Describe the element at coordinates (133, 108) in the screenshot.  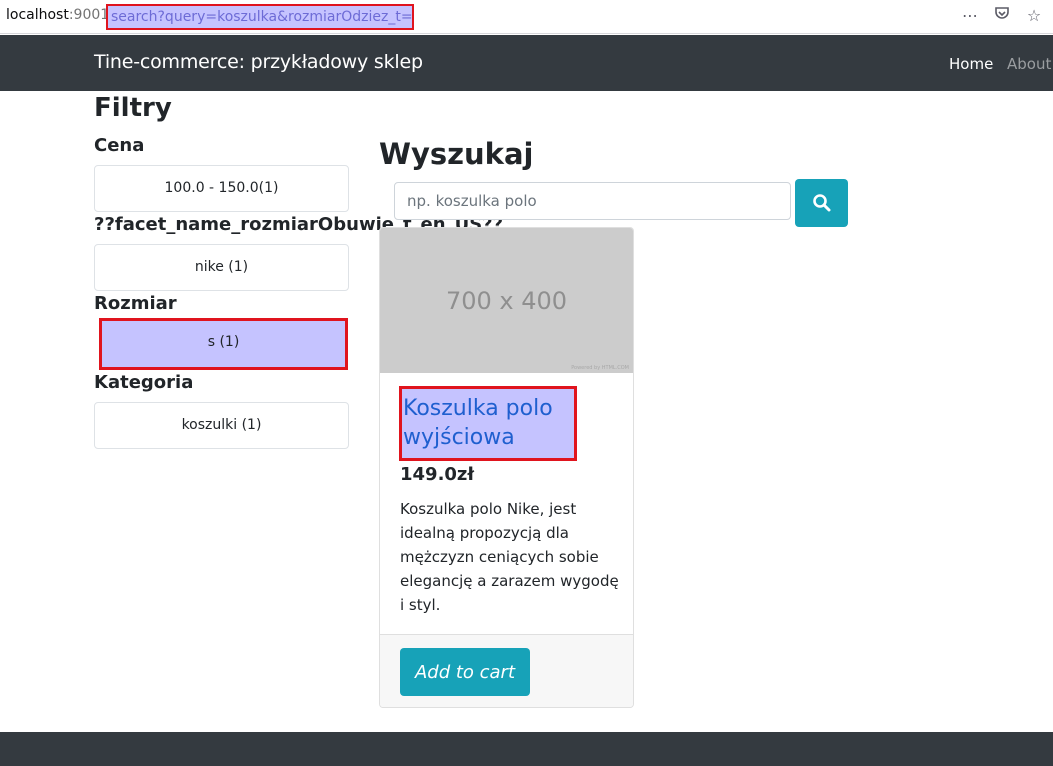
I see `filters-title: Filtry` at that location.